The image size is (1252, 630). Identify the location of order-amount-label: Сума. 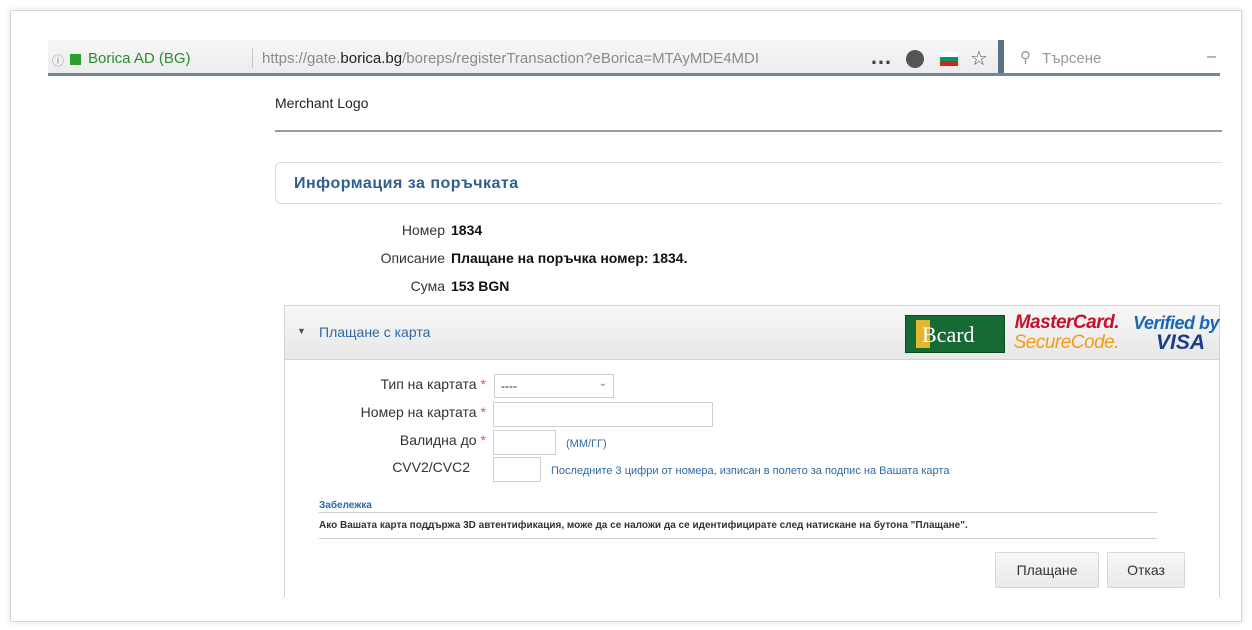
(427, 286).